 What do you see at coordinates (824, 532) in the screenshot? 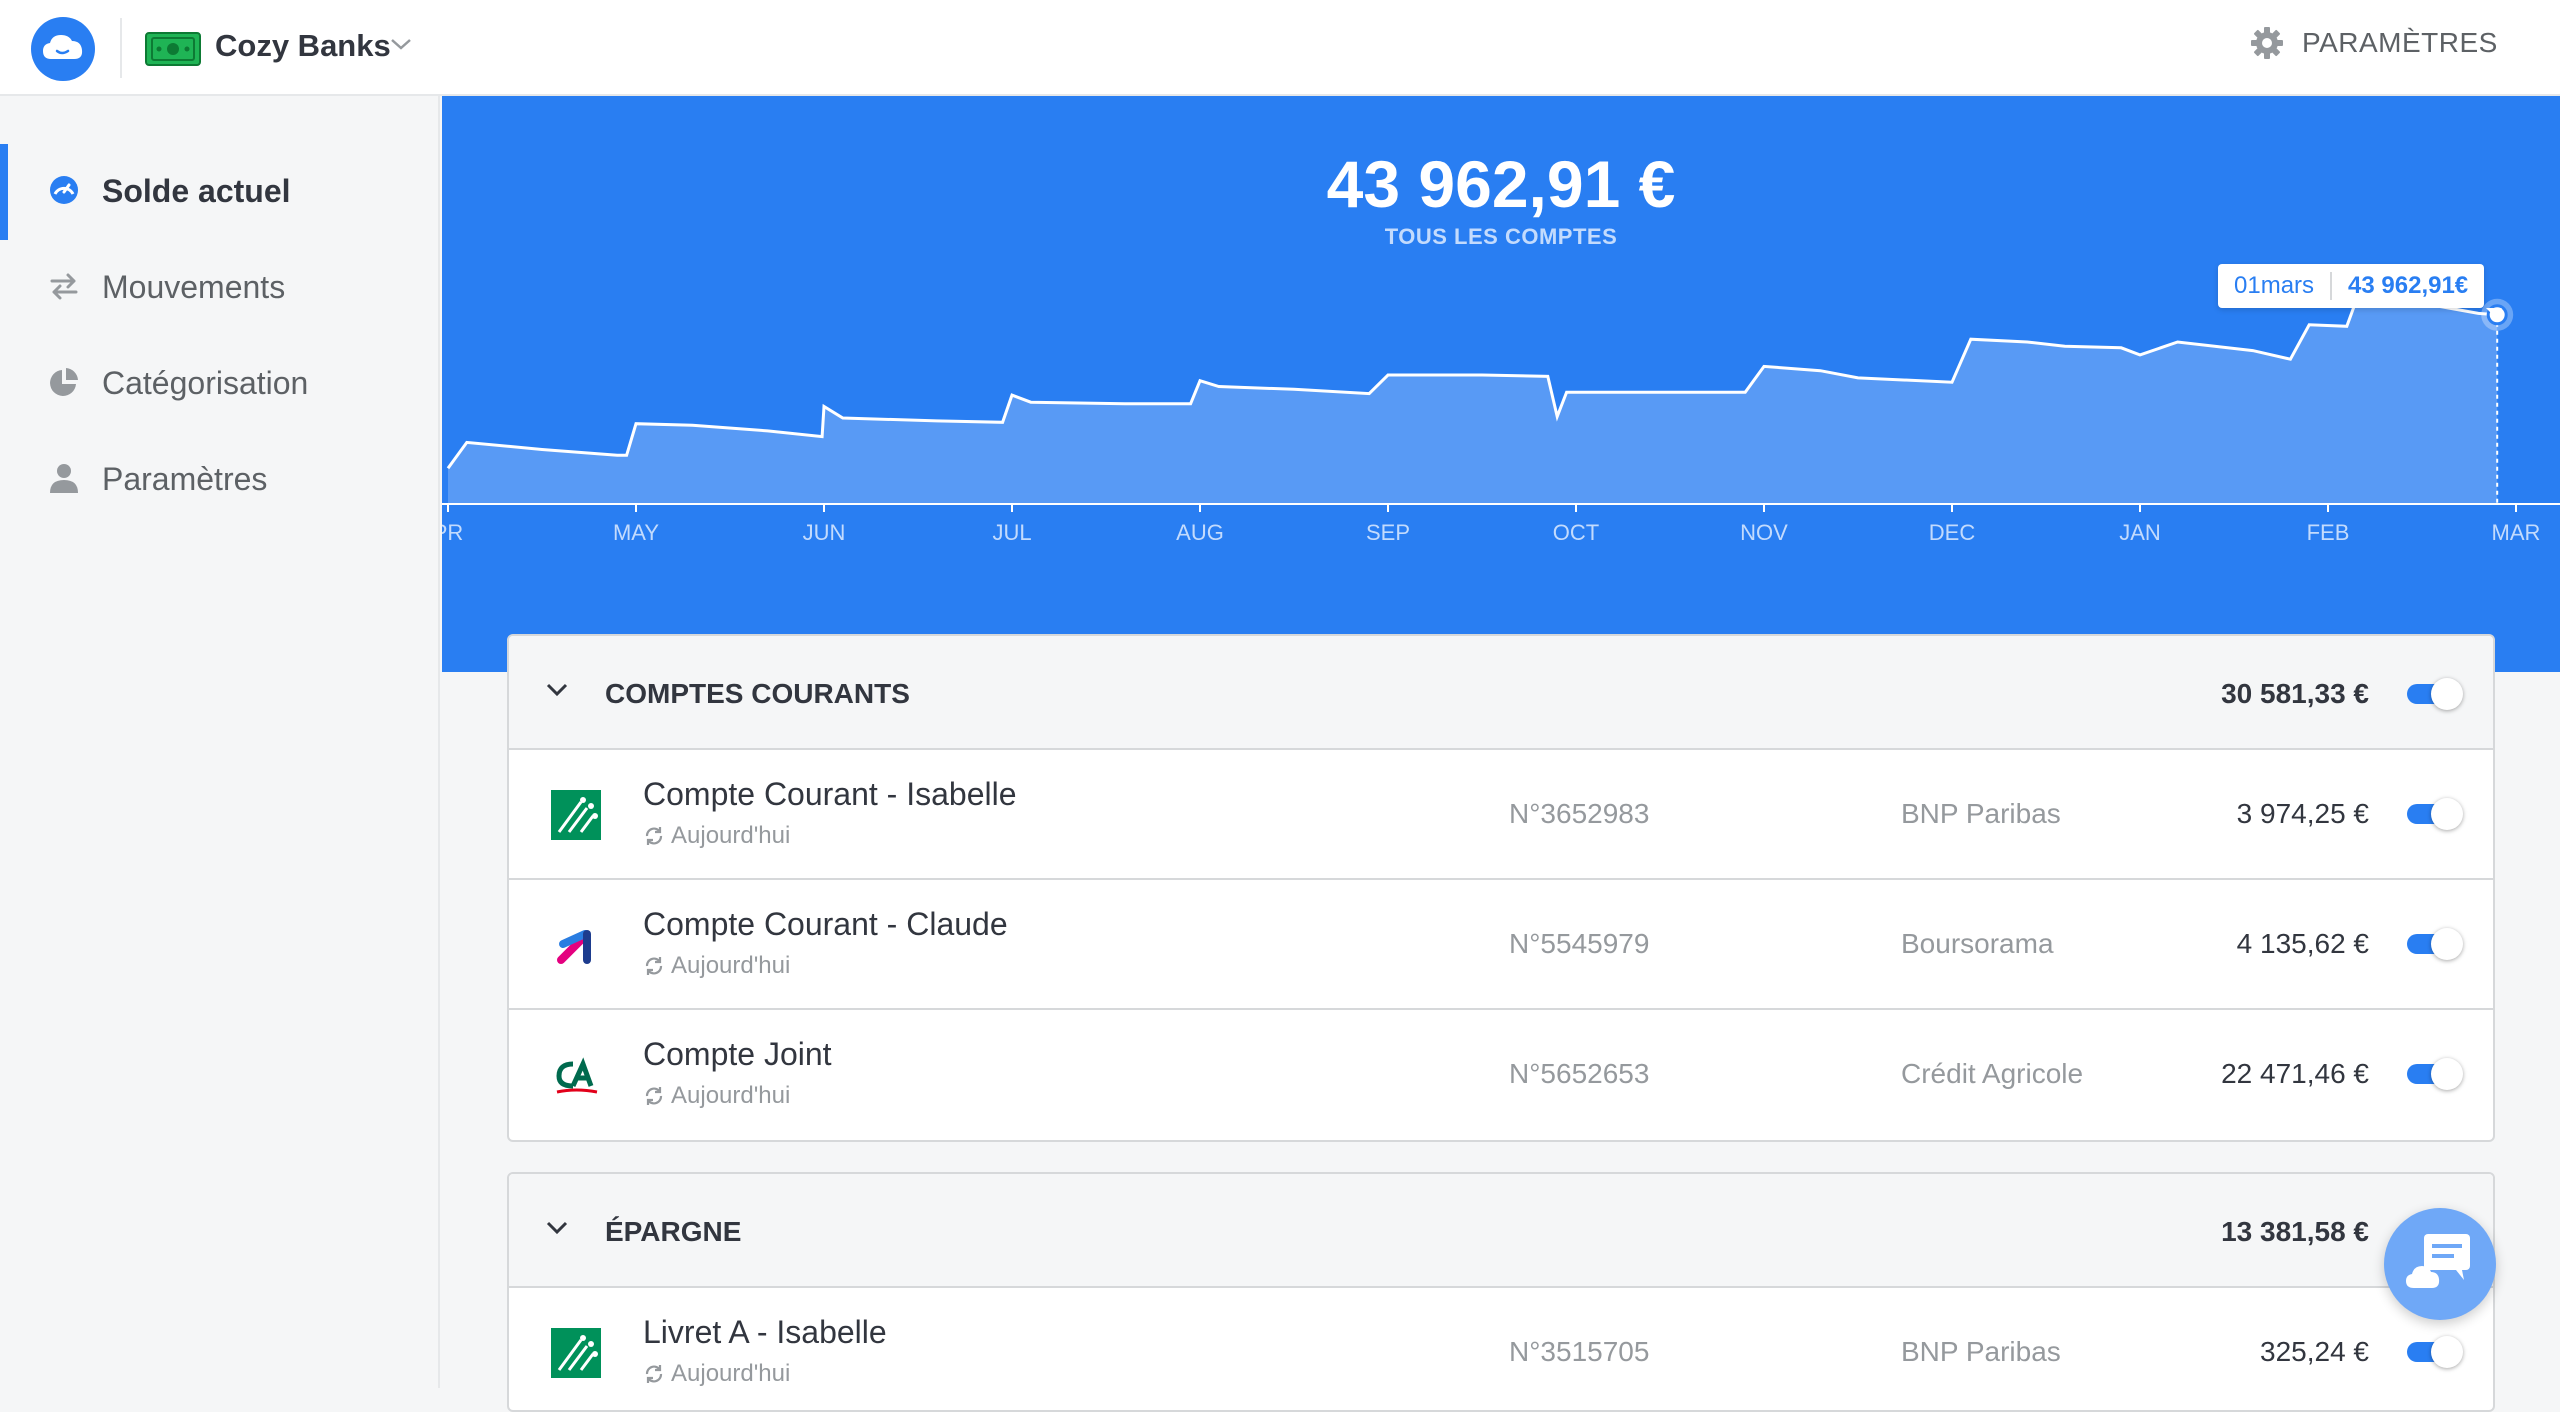
I see `x-tick-label: JUN` at bounding box center [824, 532].